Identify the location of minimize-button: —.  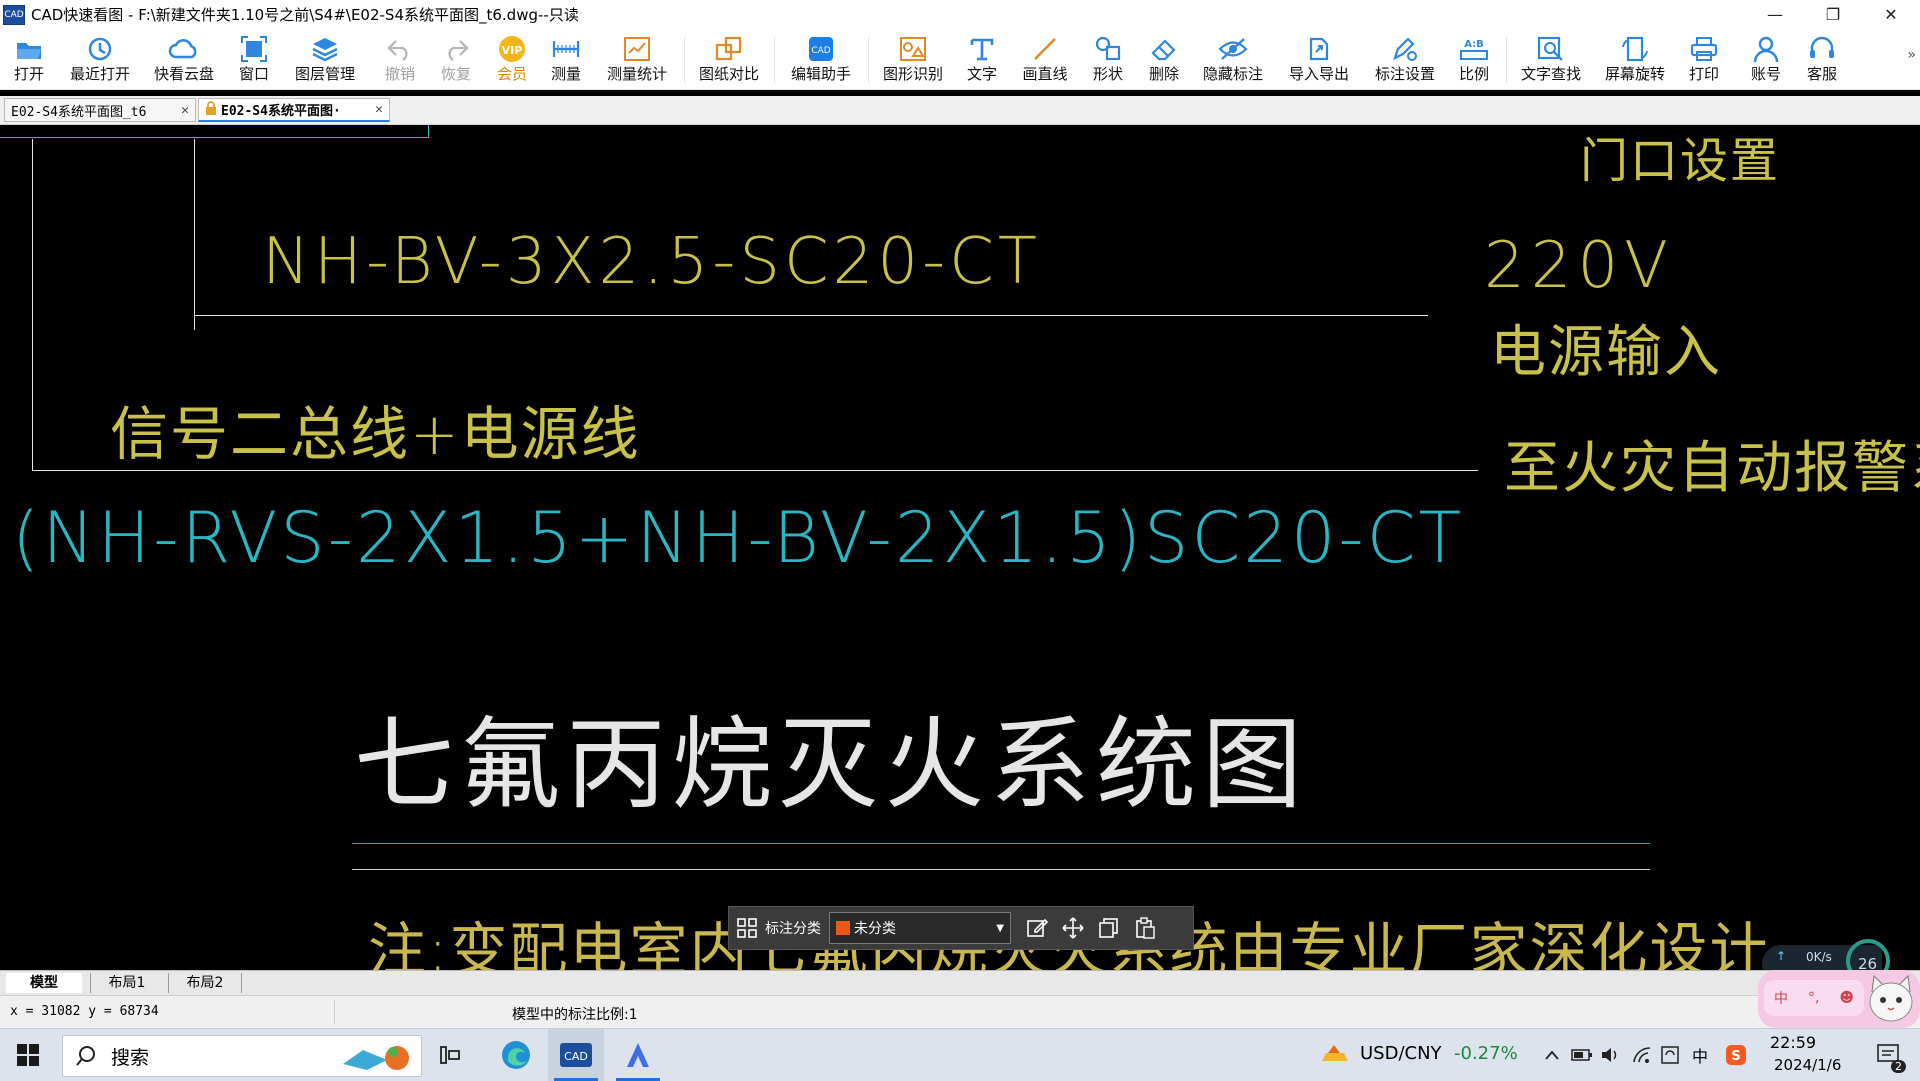
(1775, 14).